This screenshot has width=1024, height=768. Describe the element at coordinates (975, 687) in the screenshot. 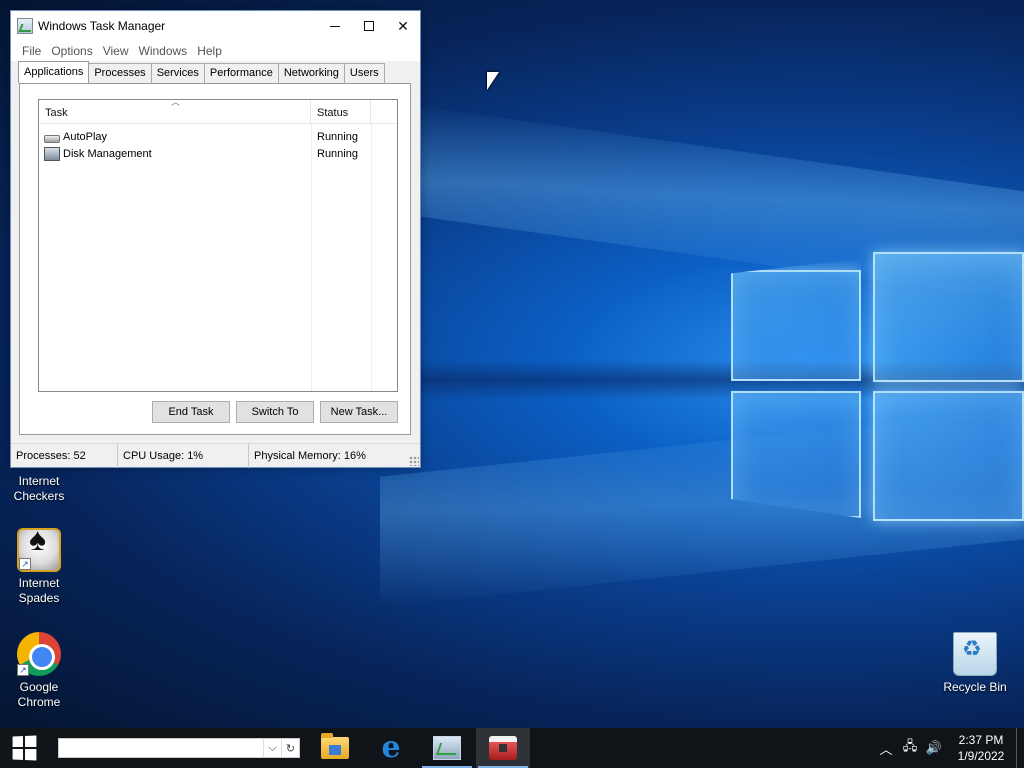

I see `desktop-icon-label: Recycle Bin` at that location.